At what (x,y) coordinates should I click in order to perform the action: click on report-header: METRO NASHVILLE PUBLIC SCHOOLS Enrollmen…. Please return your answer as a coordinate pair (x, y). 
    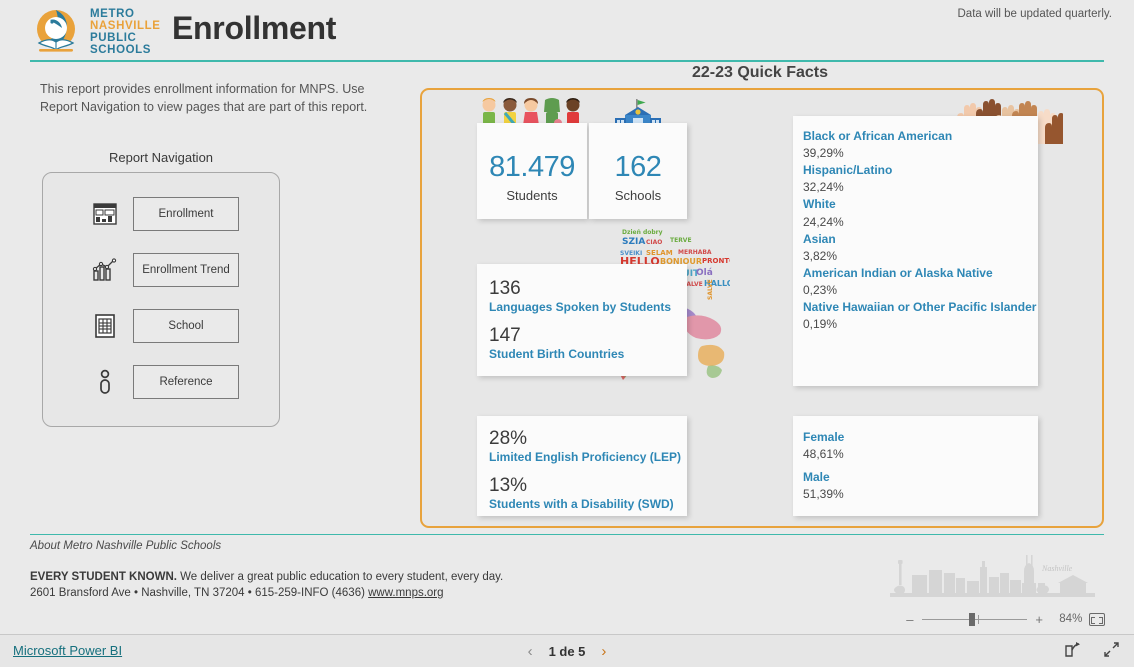
    Looking at the image, I should click on (567, 31).